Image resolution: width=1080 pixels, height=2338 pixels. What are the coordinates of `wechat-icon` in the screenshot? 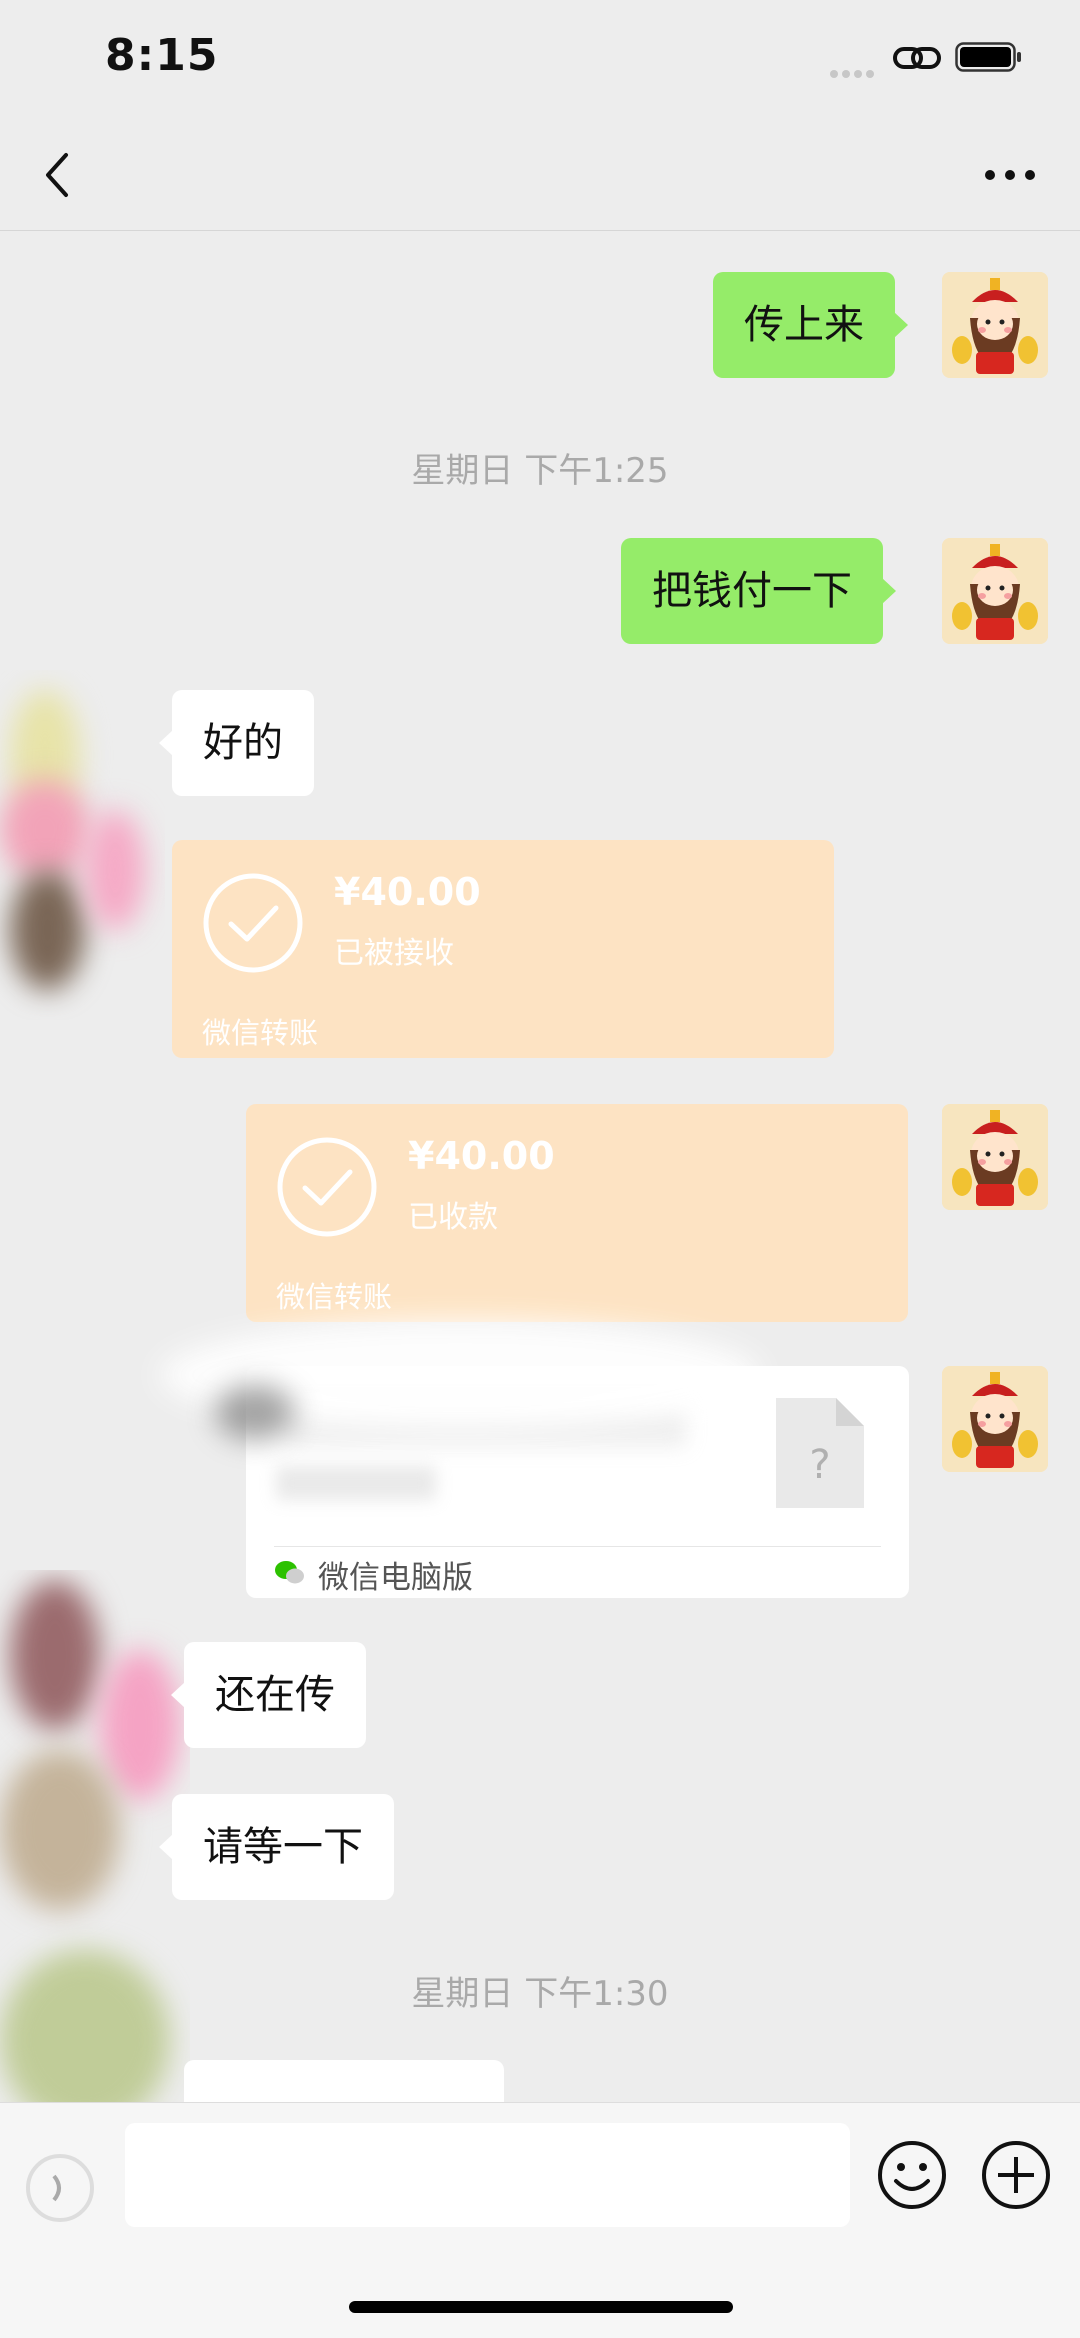 It's located at (289, 1572).